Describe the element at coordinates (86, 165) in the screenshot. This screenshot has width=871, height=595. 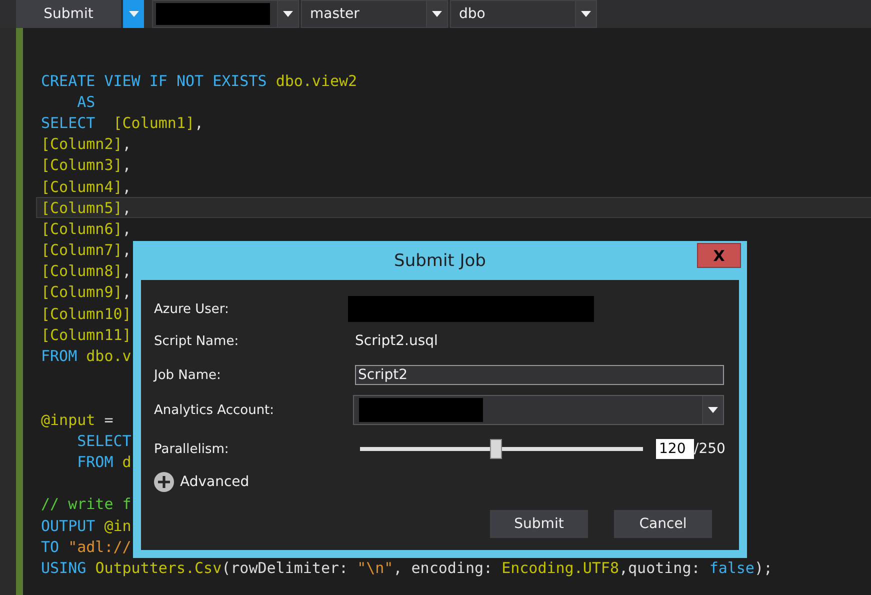
I see `code-line: [Column3],` at that location.